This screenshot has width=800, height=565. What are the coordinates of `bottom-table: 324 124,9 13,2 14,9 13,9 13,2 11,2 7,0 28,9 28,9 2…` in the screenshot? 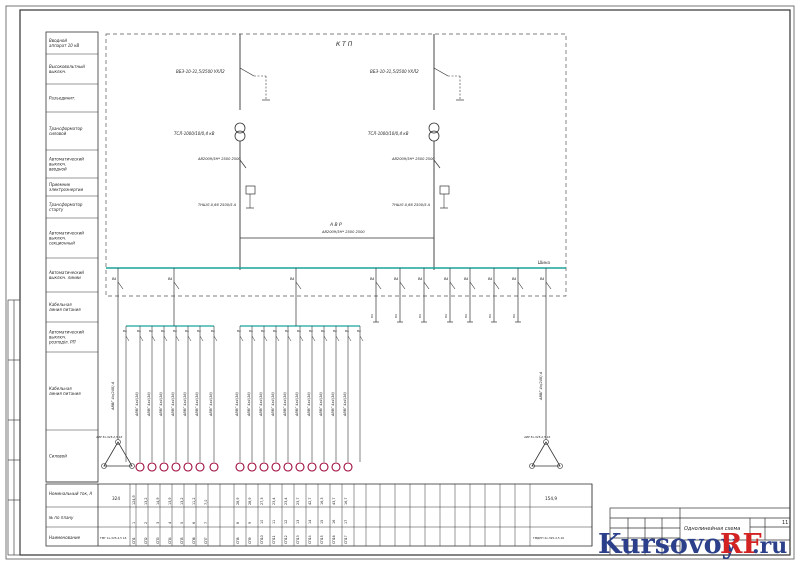 It's located at (319, 515).